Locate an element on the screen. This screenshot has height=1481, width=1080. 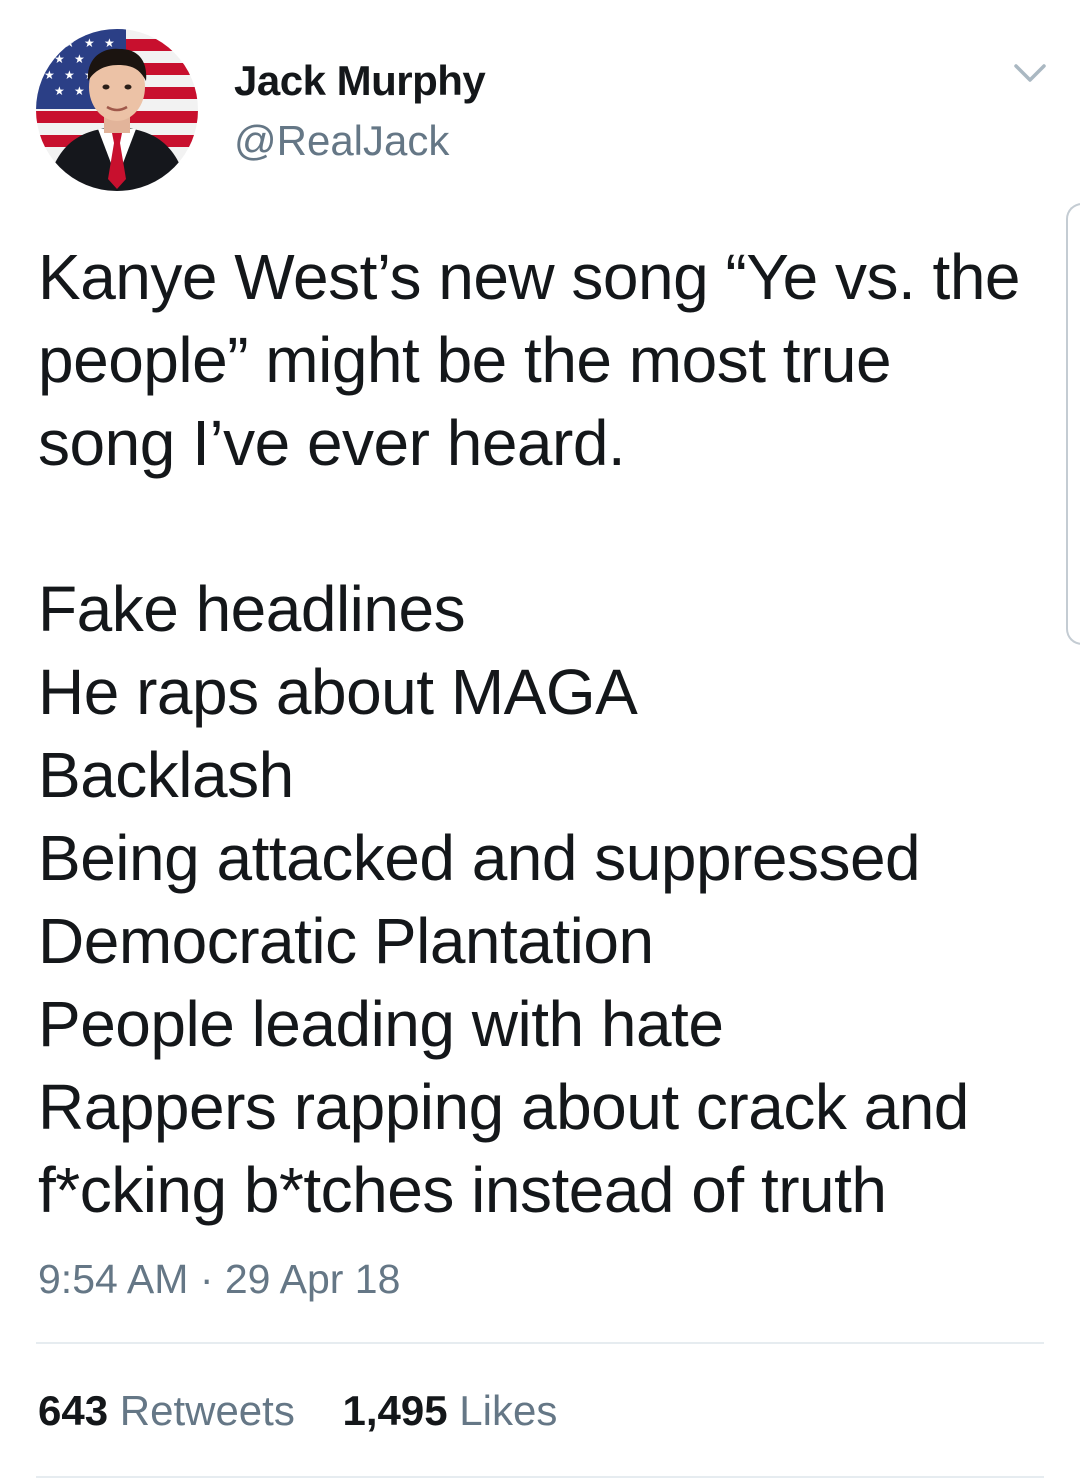
retweets-stat: 643 Retweets is located at coordinates (166, 1411).